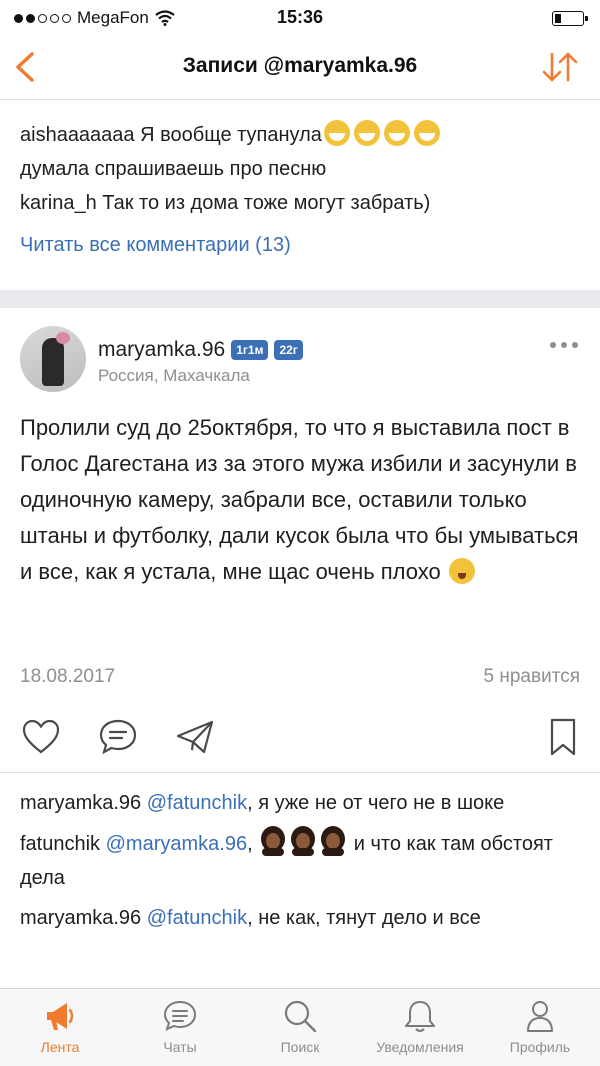 The height and width of the screenshot is (1066, 600). I want to click on tab-search: Поиск, so click(300, 1027).